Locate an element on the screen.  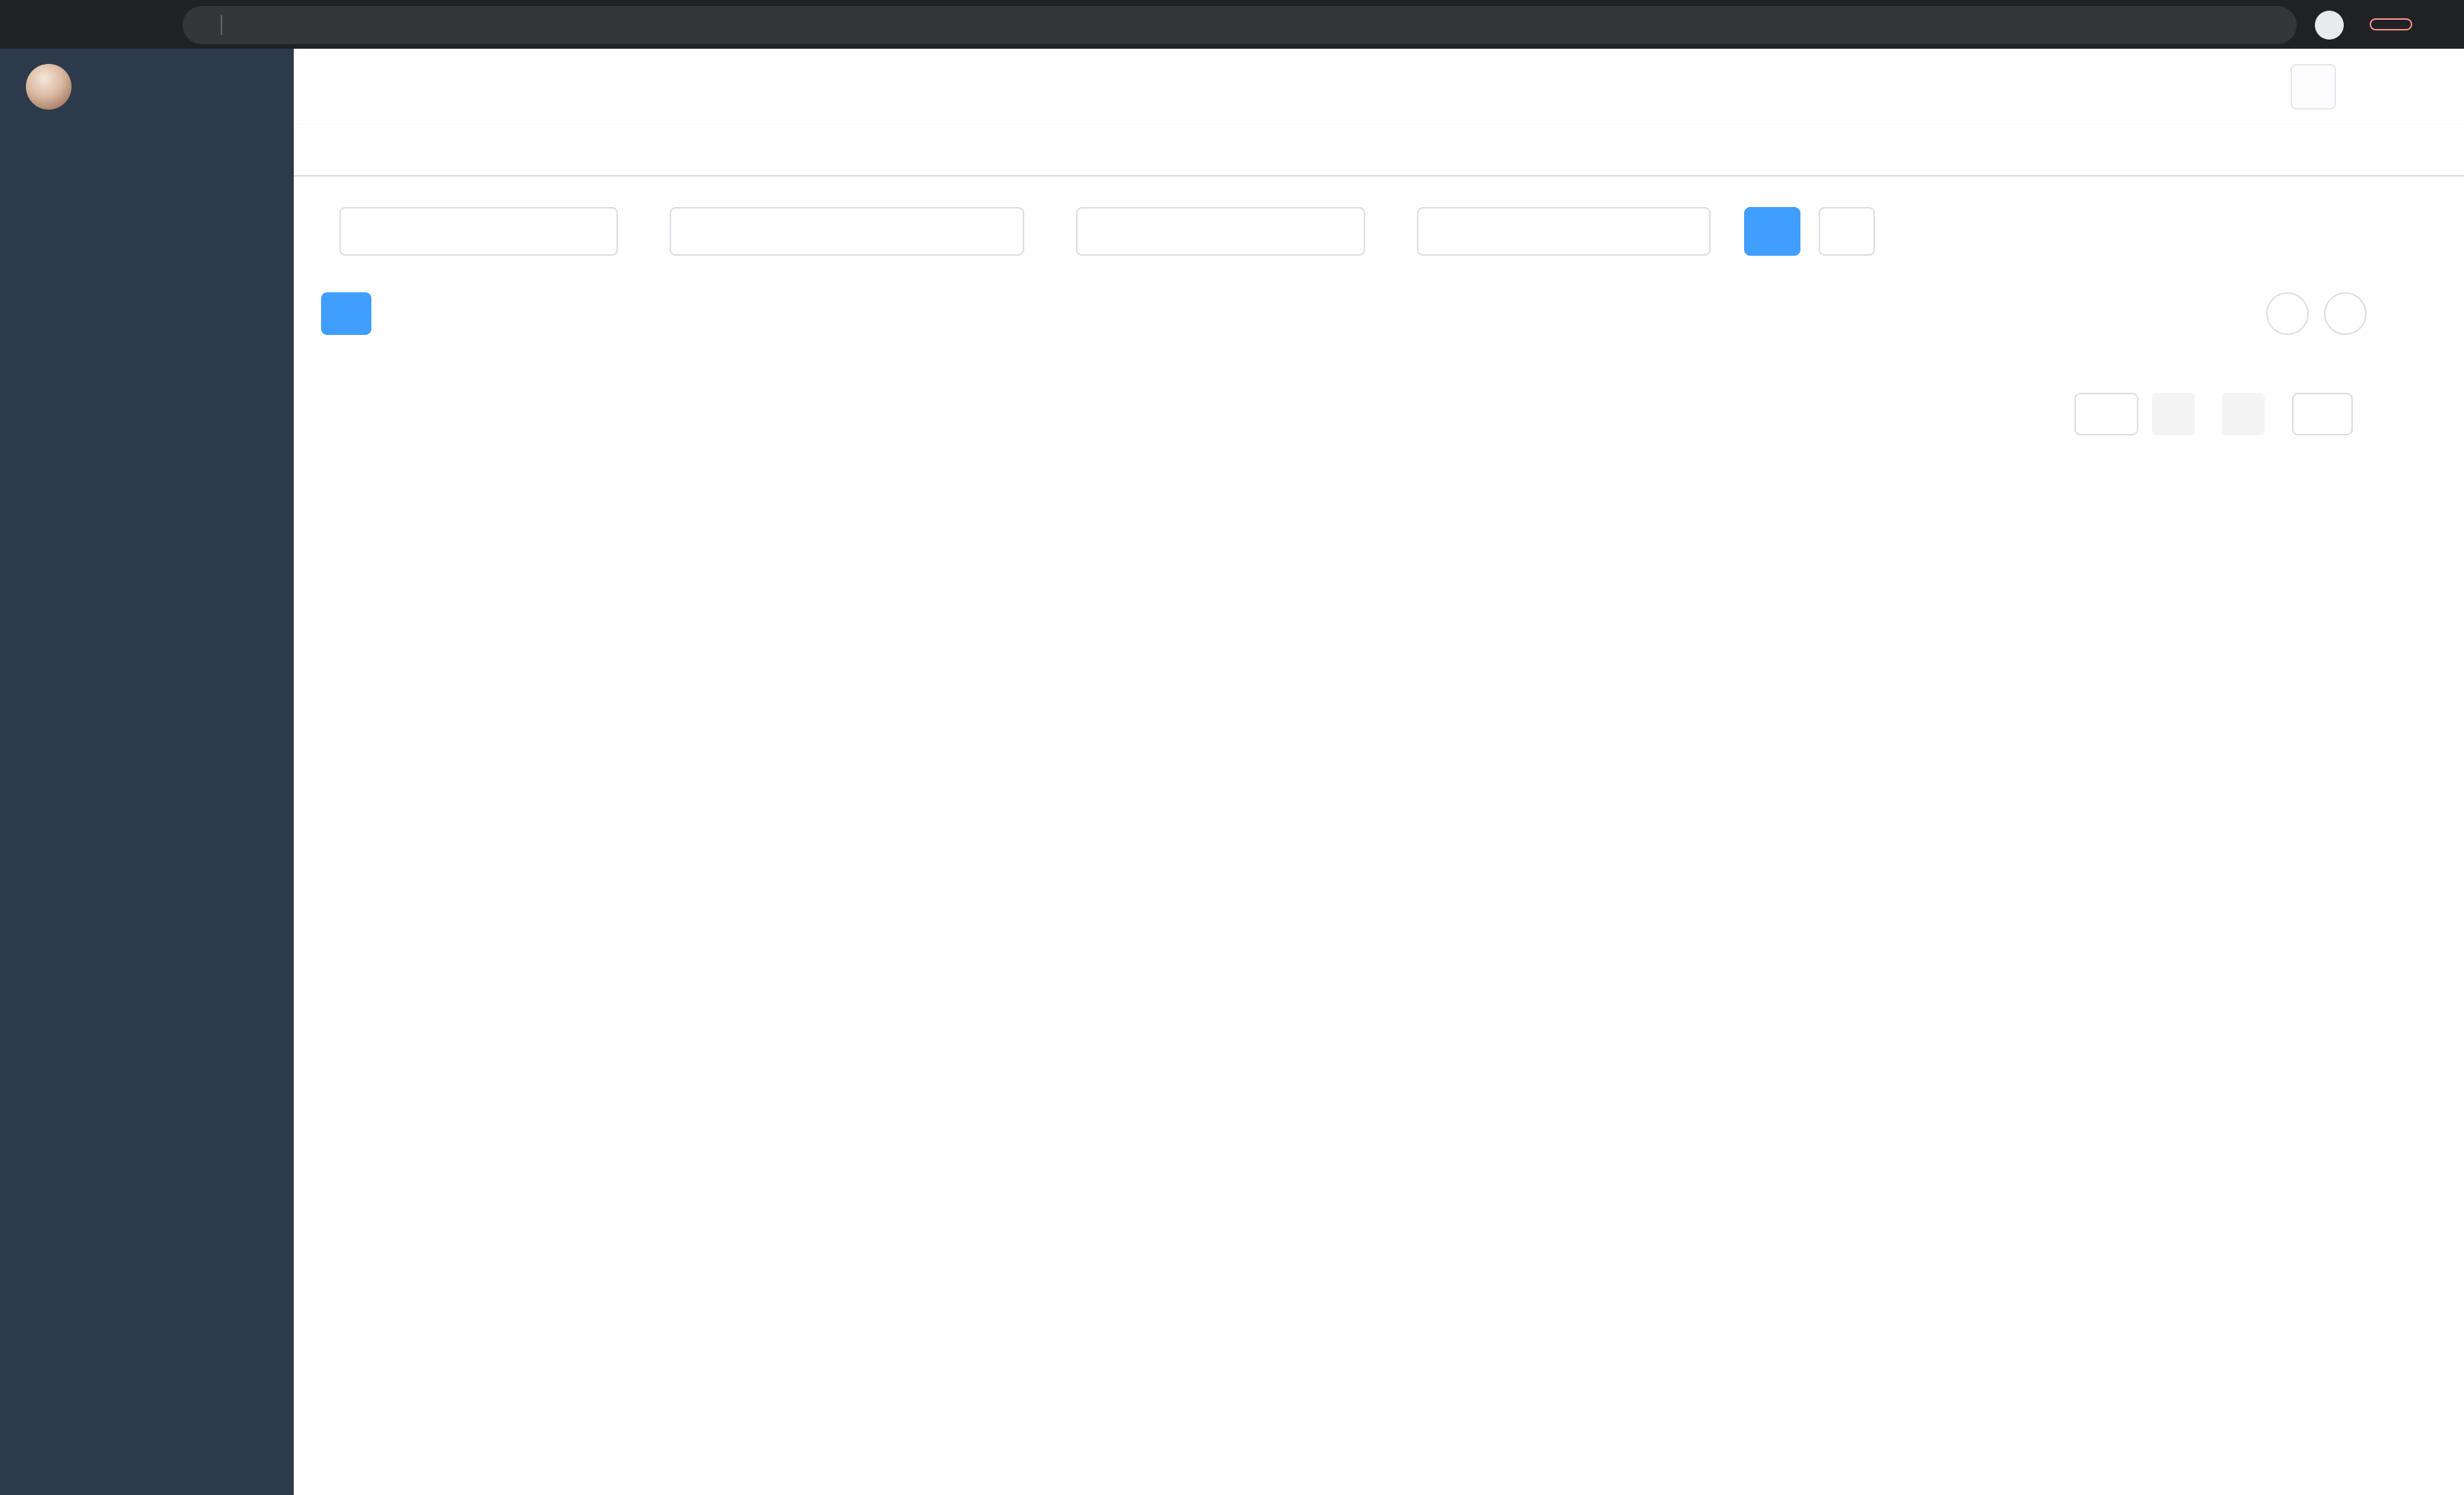
incognito-badge is located at coordinates (2334, 25).